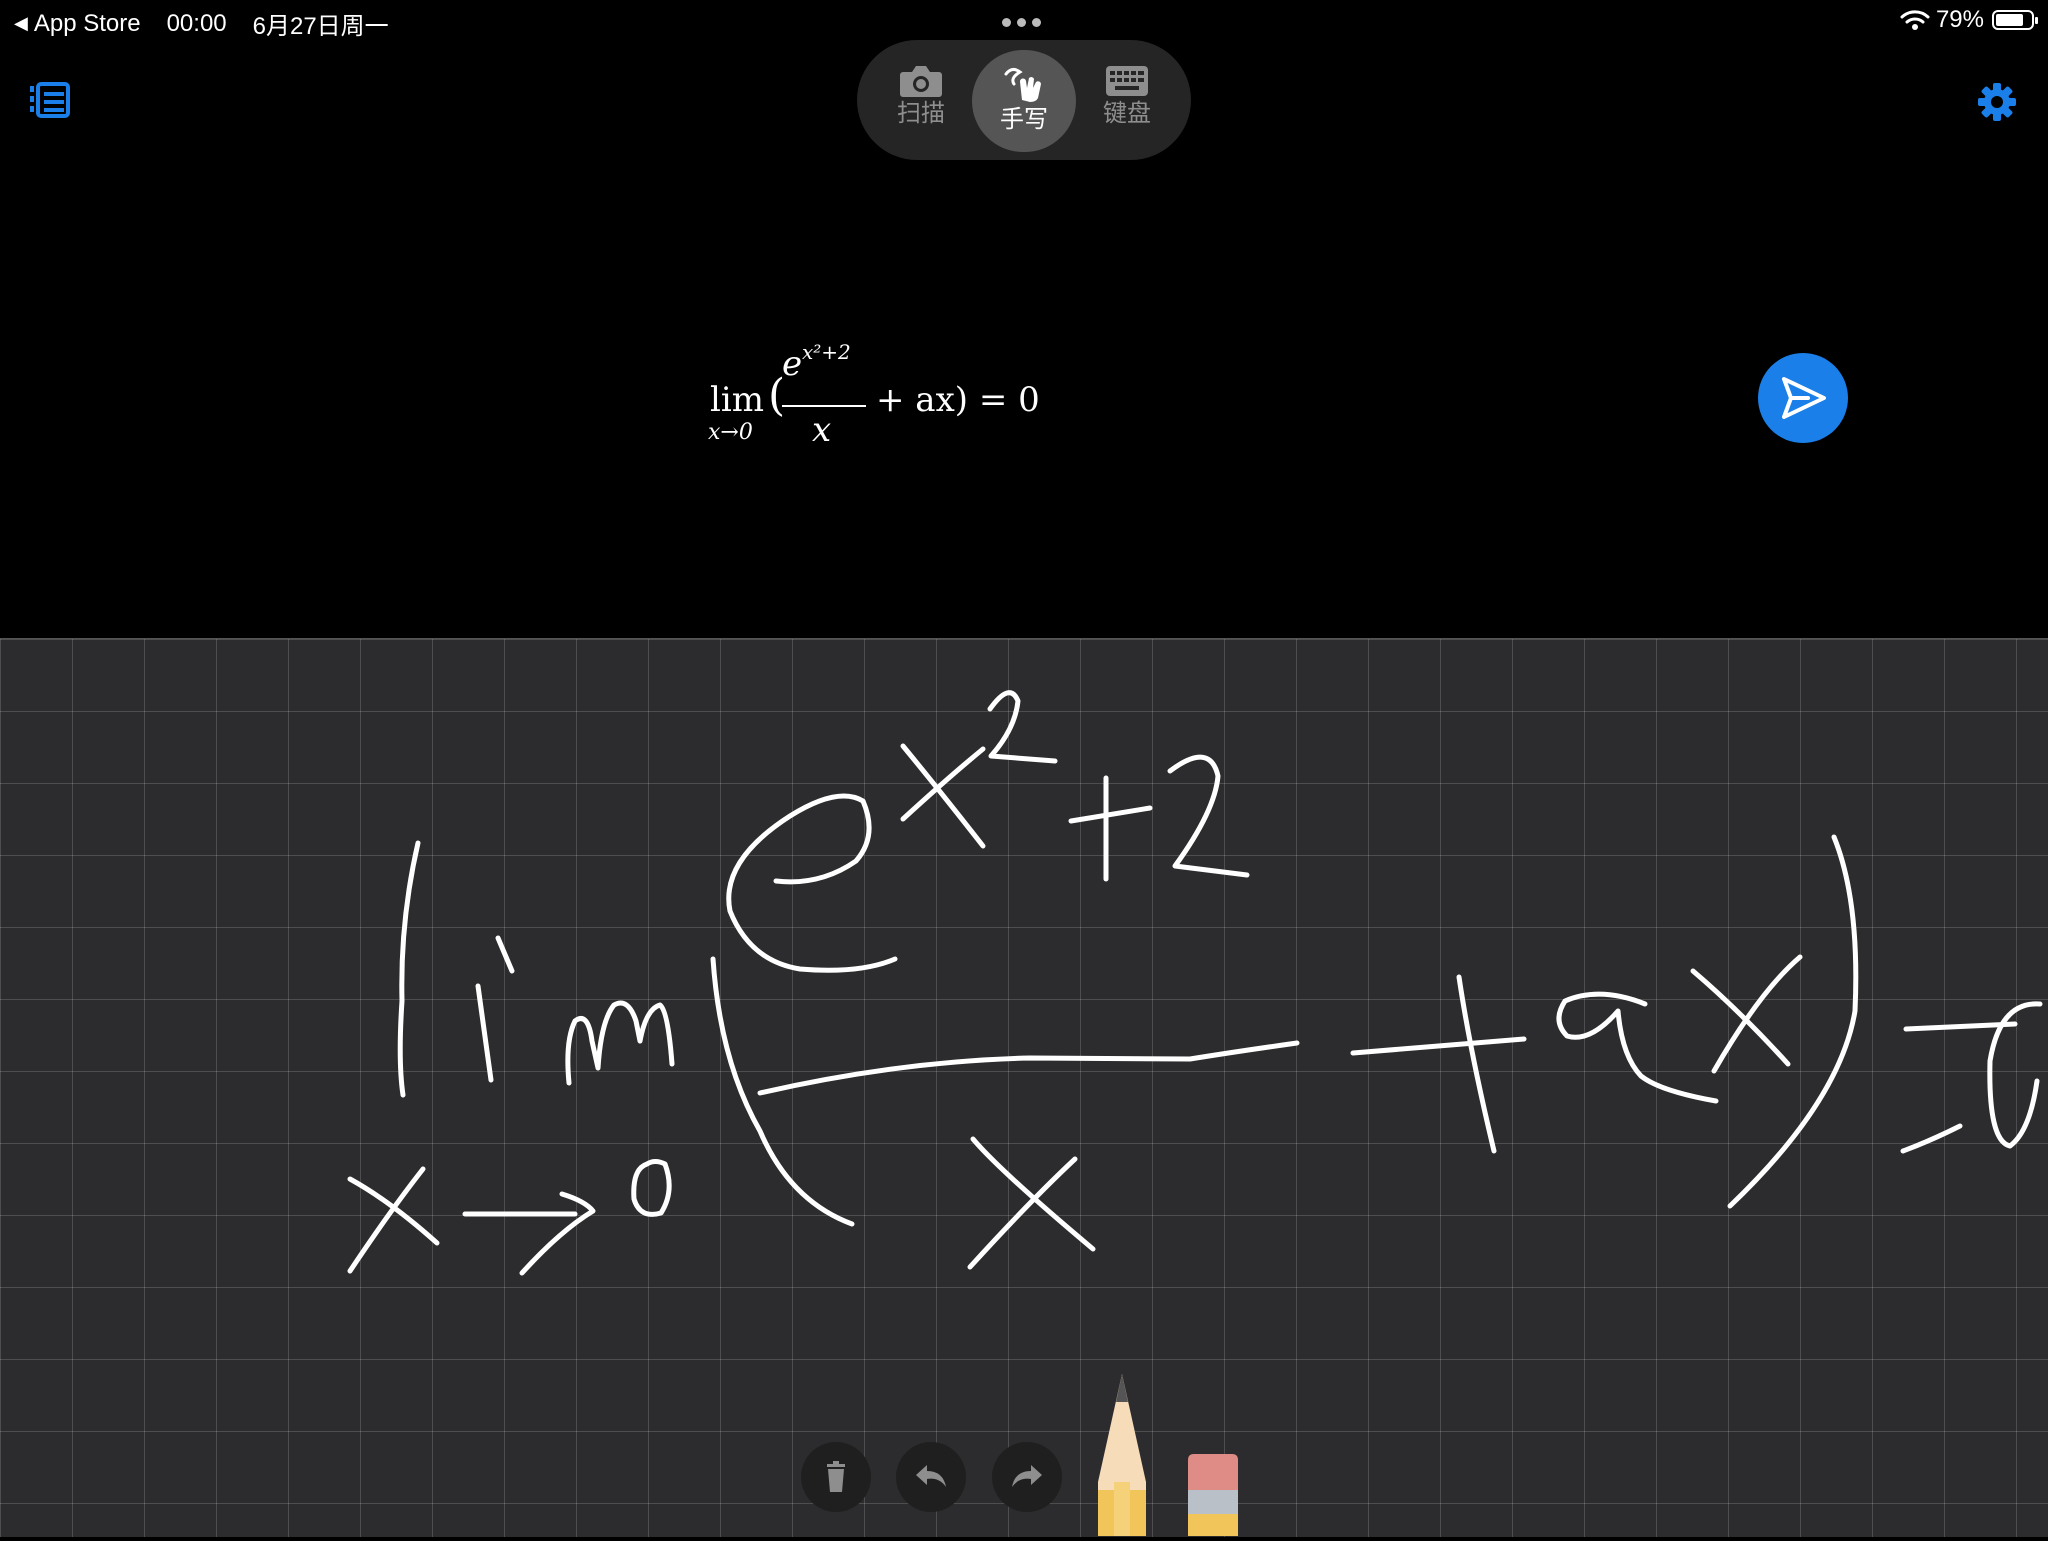 This screenshot has height=1541, width=2048. Describe the element at coordinates (1024, 119) in the screenshot. I see `mode-handwrite-label: 手写` at that location.